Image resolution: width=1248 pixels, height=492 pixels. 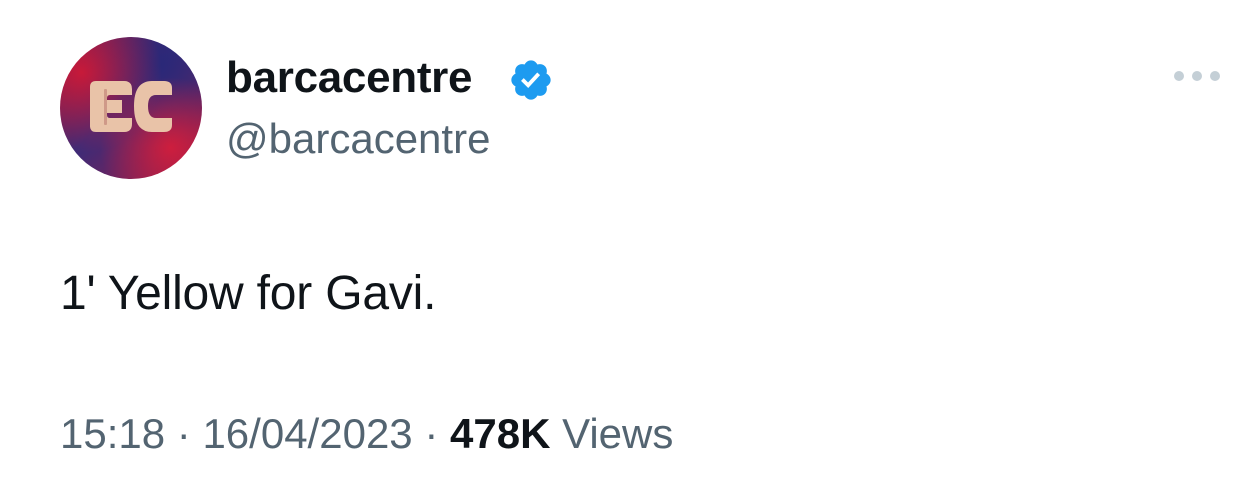 I want to click on author-display-name: barcacentre, so click(x=349, y=78).